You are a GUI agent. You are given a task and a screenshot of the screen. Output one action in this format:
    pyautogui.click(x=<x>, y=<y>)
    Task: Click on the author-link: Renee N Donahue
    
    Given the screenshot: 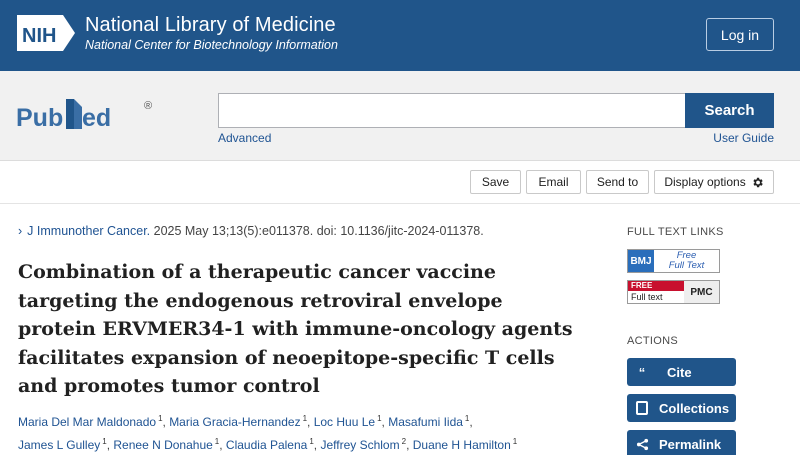 What is the action you would take?
    pyautogui.click(x=162, y=445)
    